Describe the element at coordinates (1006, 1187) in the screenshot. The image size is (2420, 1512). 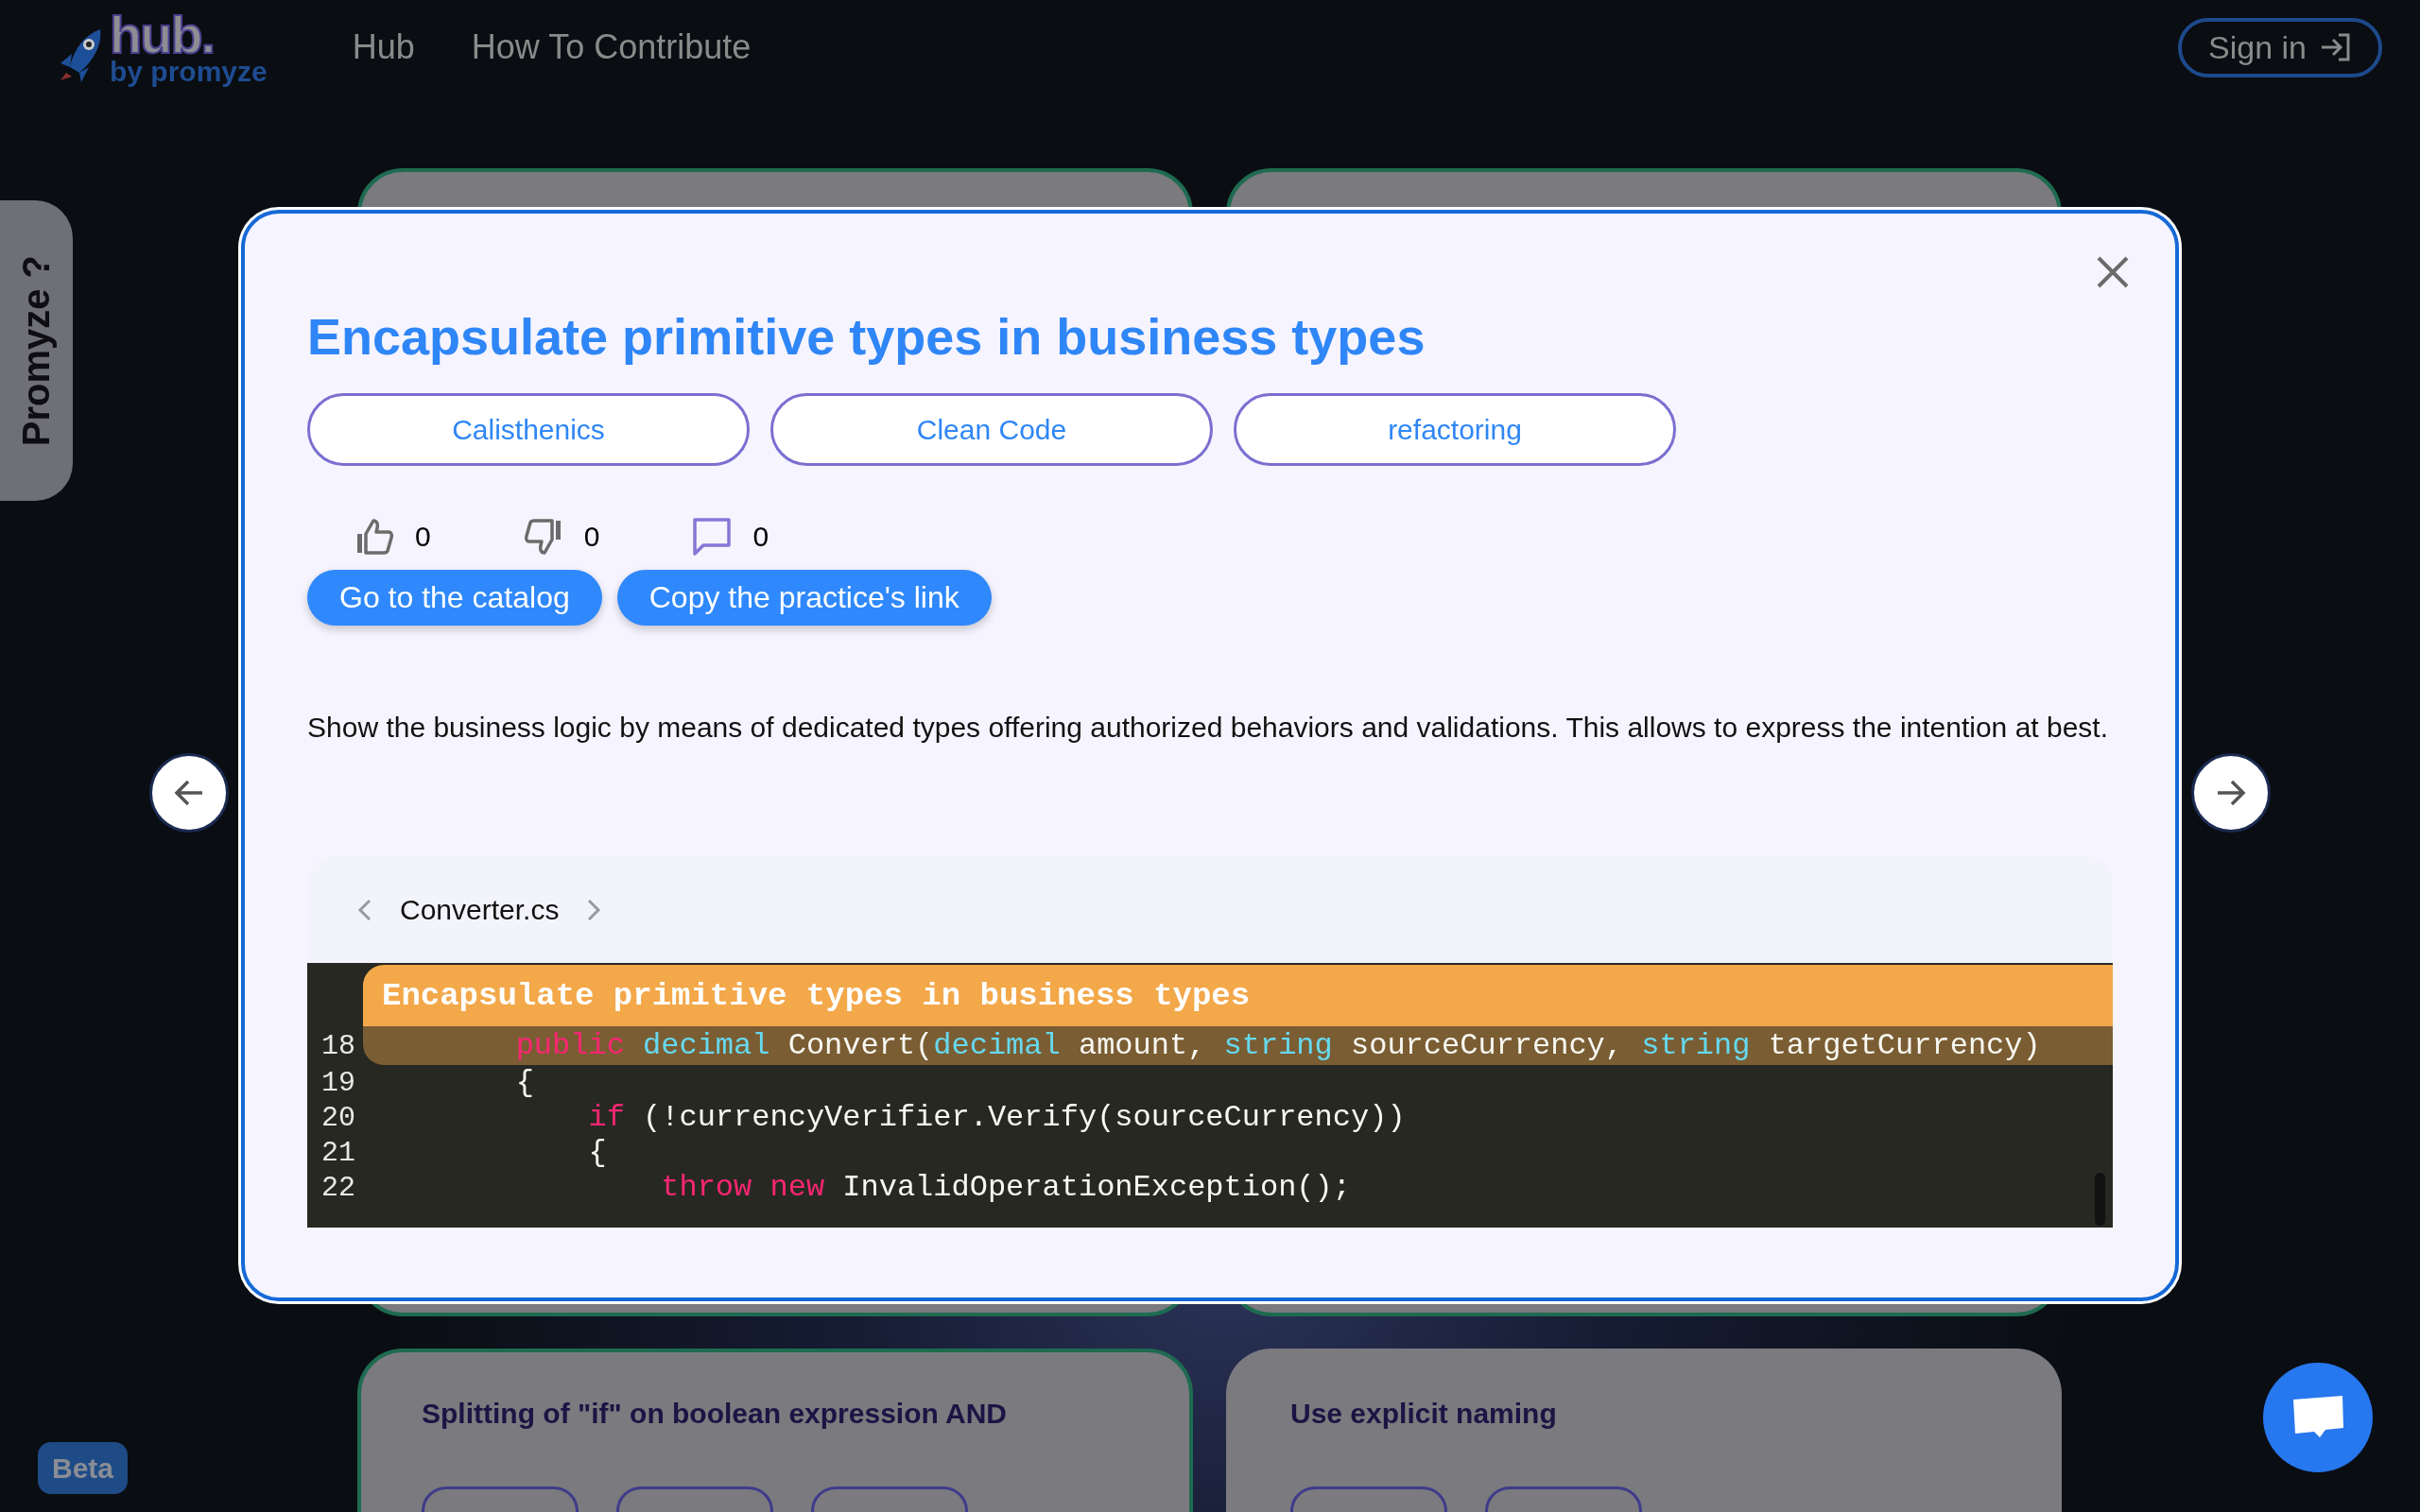
I see `code-line: throw new InvalidOperationException();` at that location.